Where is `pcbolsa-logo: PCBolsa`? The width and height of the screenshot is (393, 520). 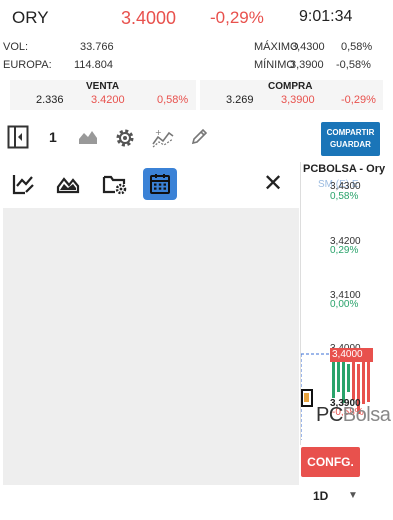
pcbolsa-logo: PCBolsa is located at coordinates (353, 415).